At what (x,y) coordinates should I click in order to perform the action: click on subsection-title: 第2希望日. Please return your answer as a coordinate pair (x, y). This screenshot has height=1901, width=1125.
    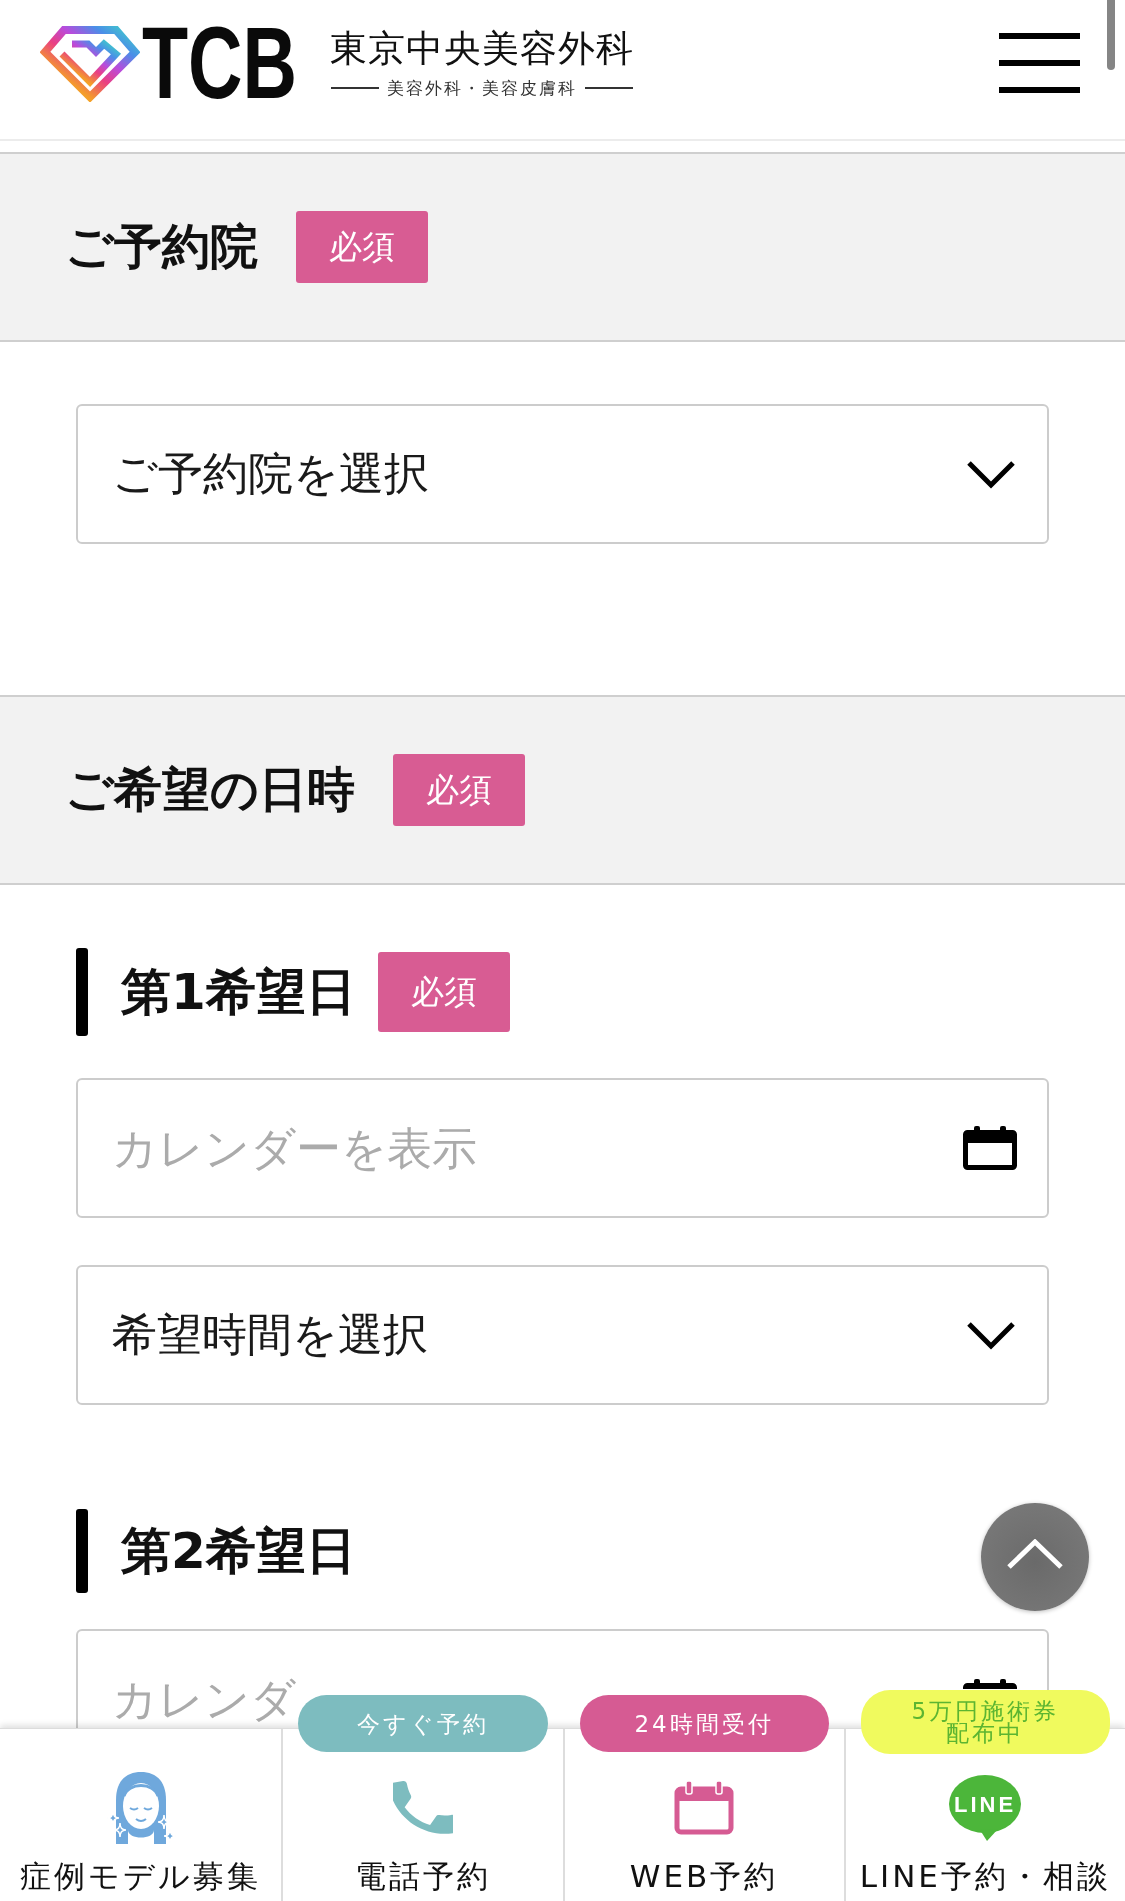
    Looking at the image, I should click on (238, 1551).